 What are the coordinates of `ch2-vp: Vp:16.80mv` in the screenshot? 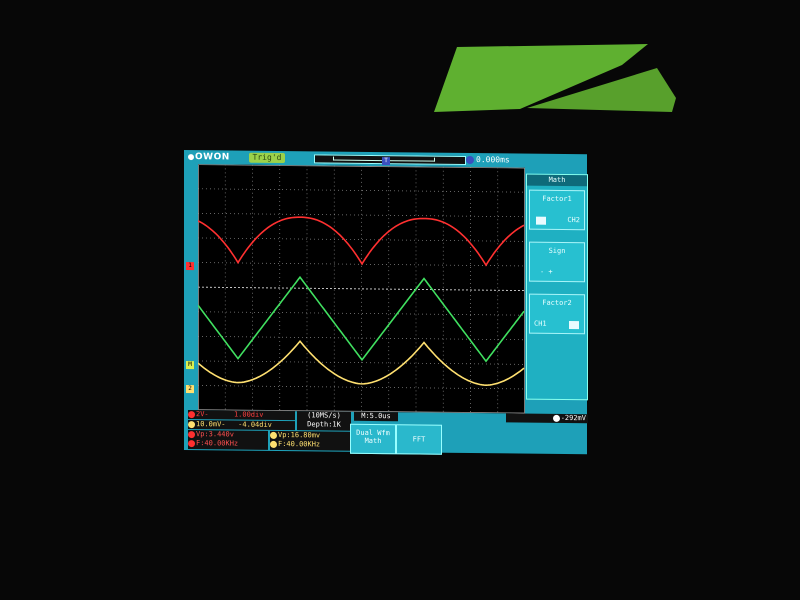 It's located at (299, 435).